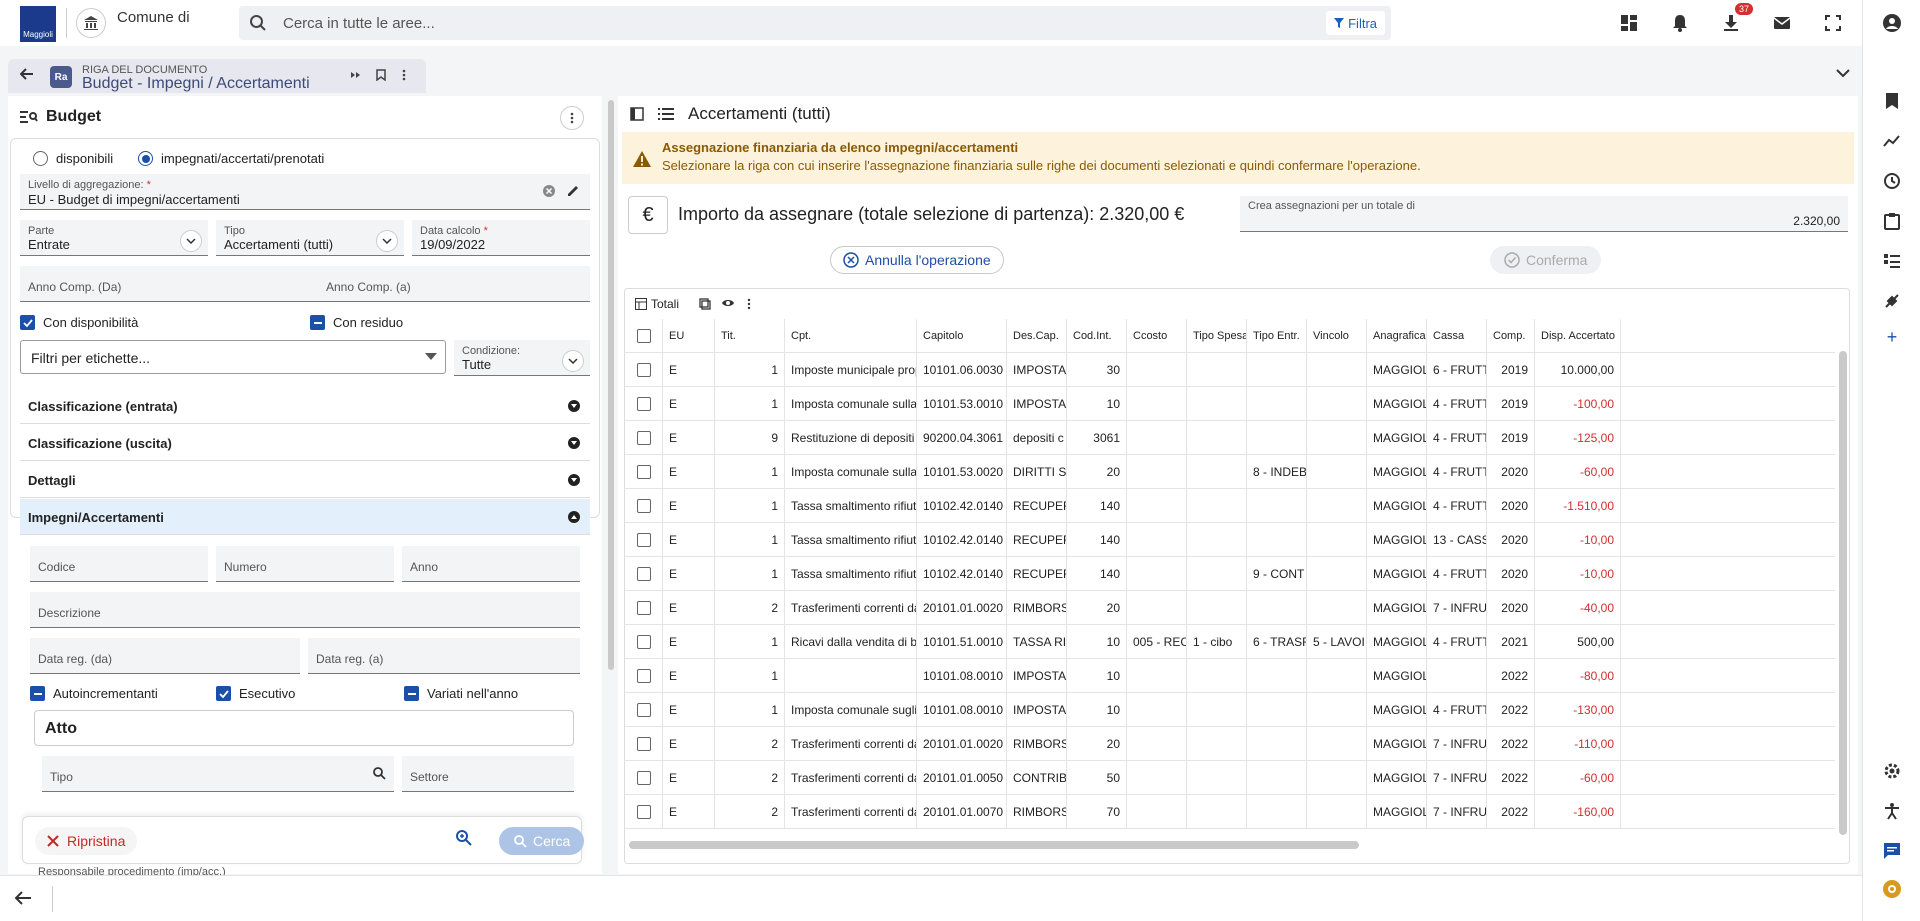 The width and height of the screenshot is (1920, 921). What do you see at coordinates (165, 656) in the screenshot?
I see `data-reg-da-field: Data reg. (da)` at bounding box center [165, 656].